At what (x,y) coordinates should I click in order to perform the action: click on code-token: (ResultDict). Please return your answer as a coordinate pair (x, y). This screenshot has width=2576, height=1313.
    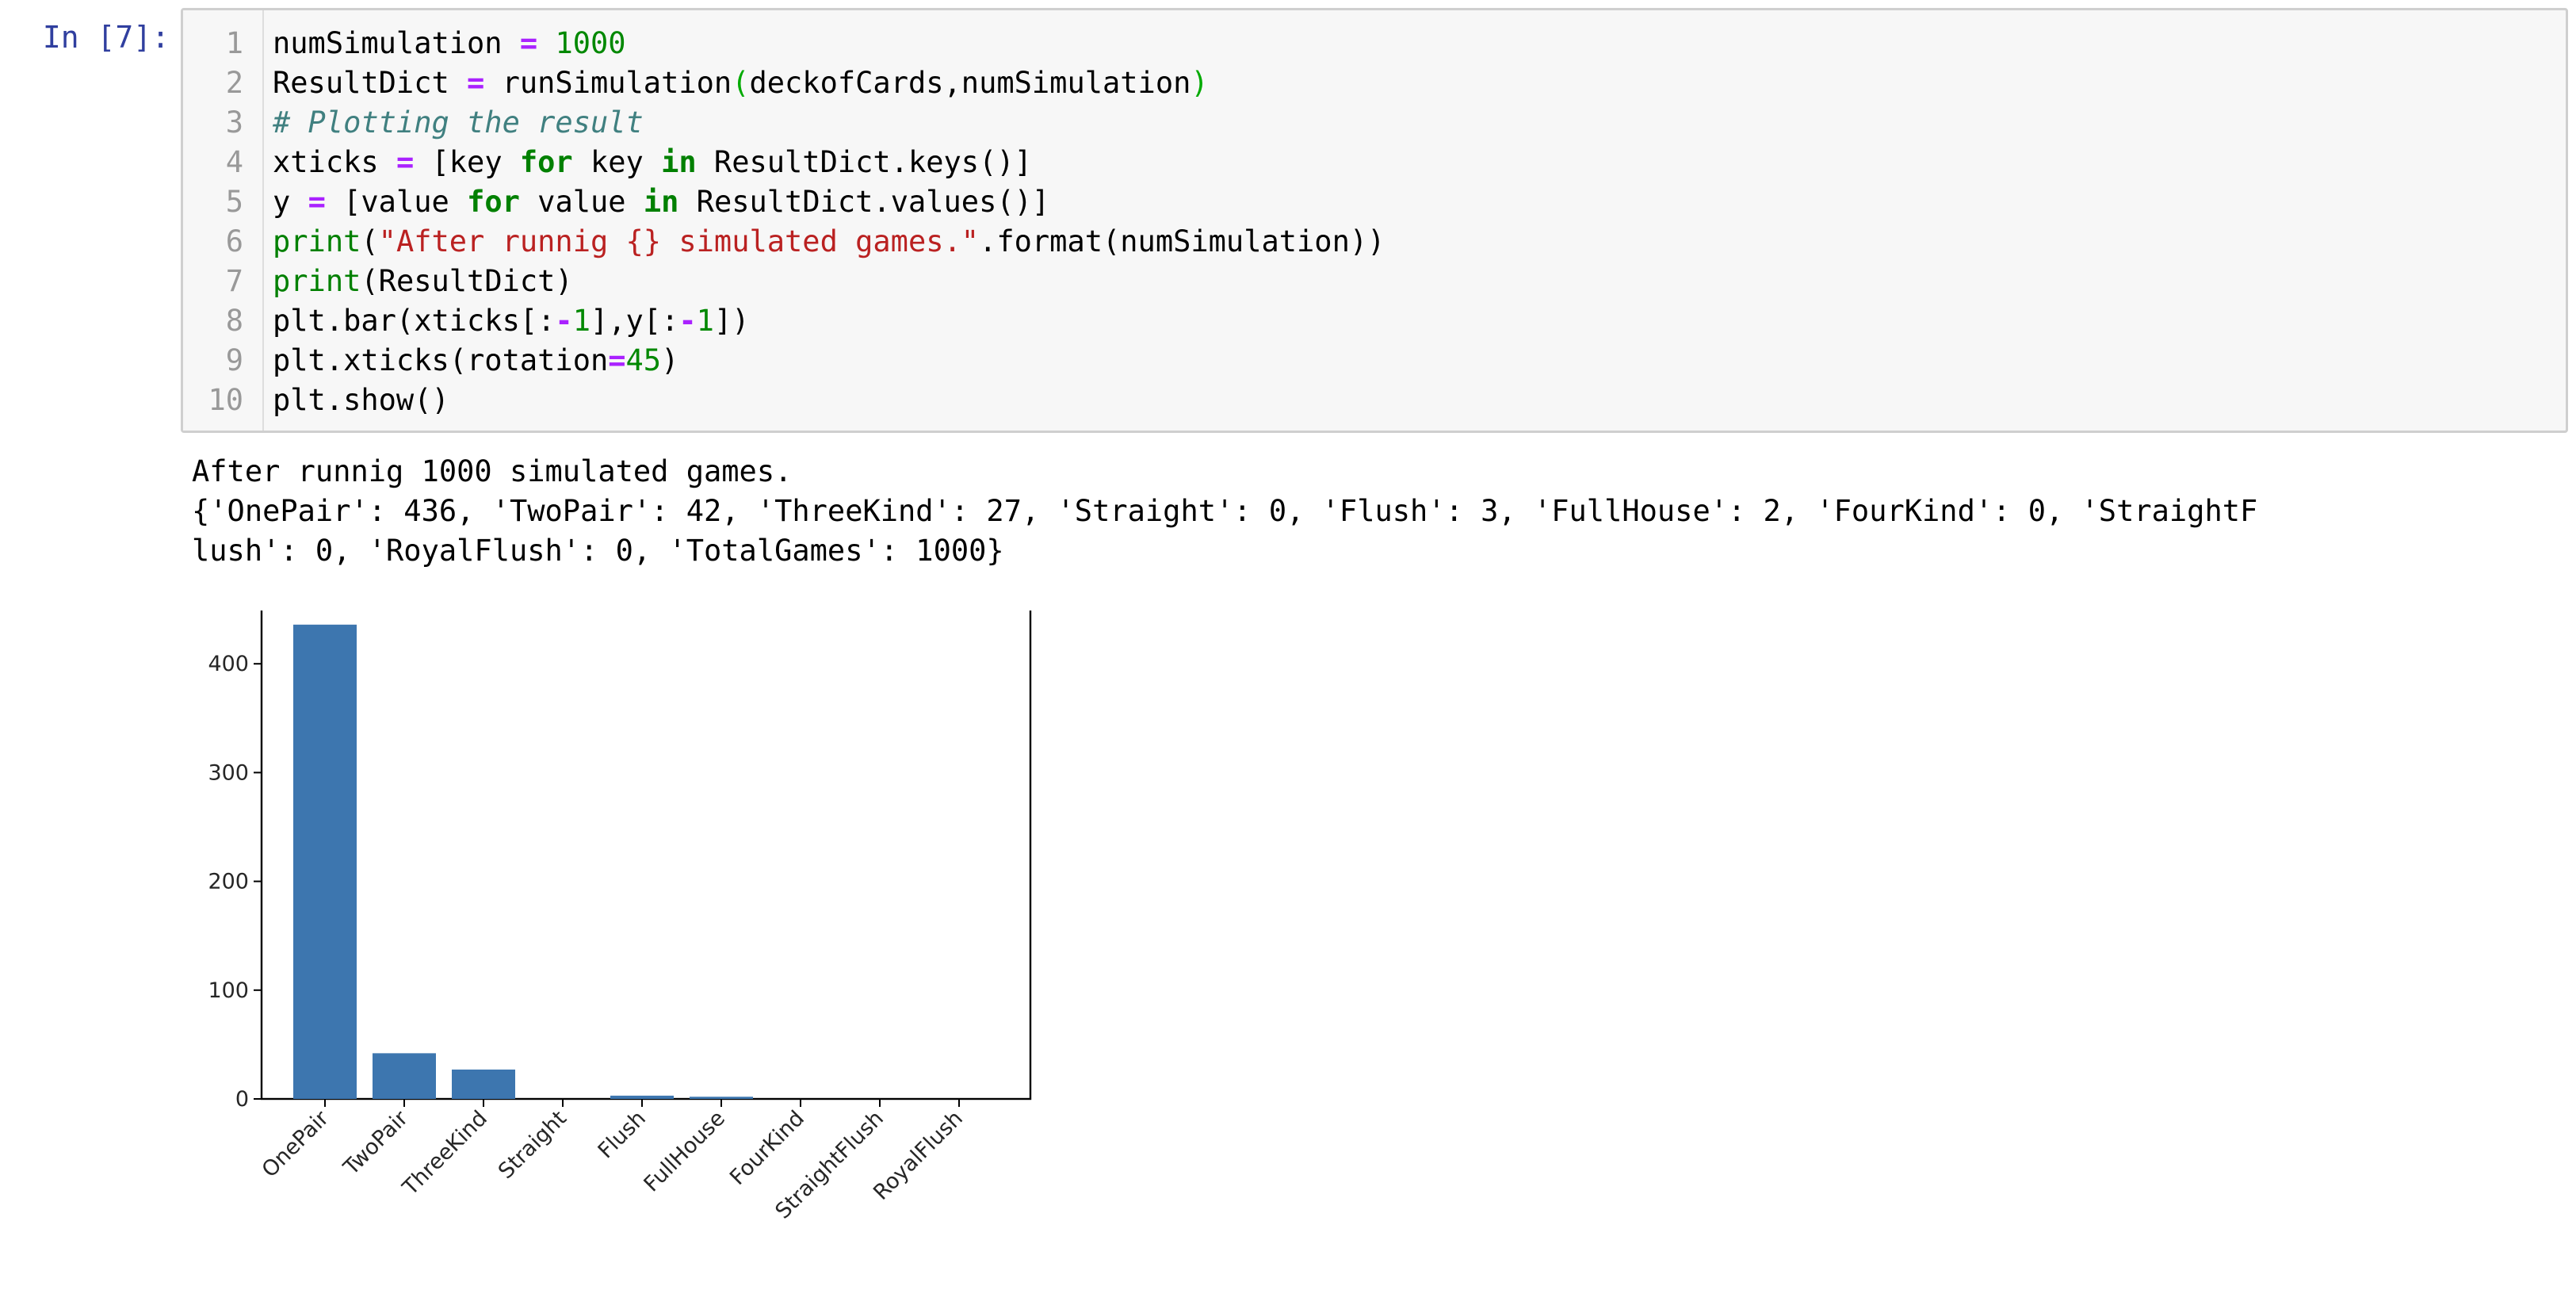
    Looking at the image, I should click on (467, 281).